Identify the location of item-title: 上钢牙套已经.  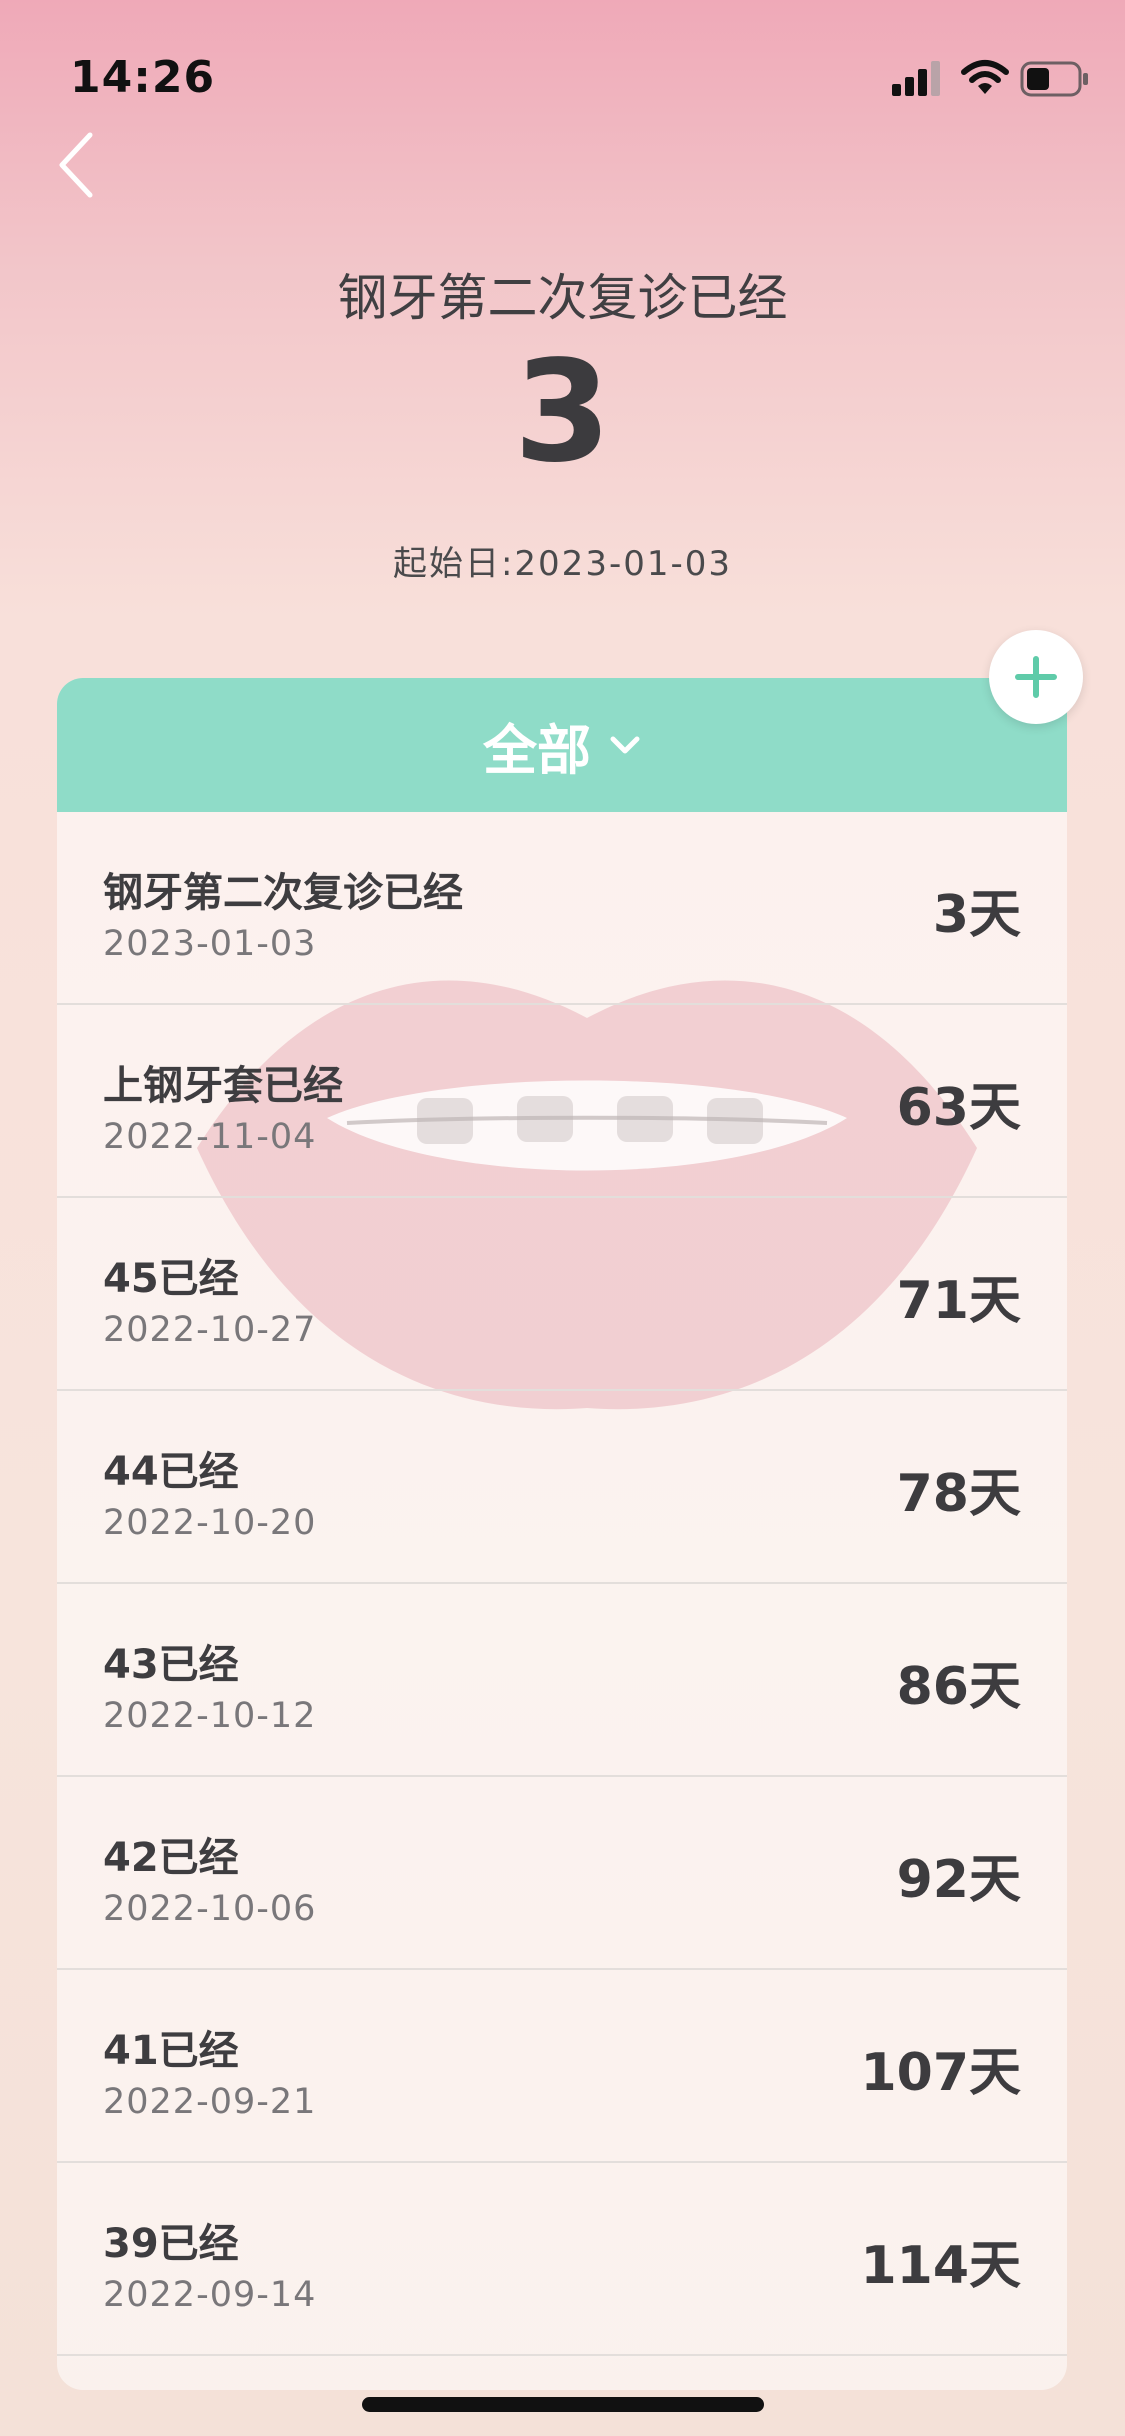
(223, 1086).